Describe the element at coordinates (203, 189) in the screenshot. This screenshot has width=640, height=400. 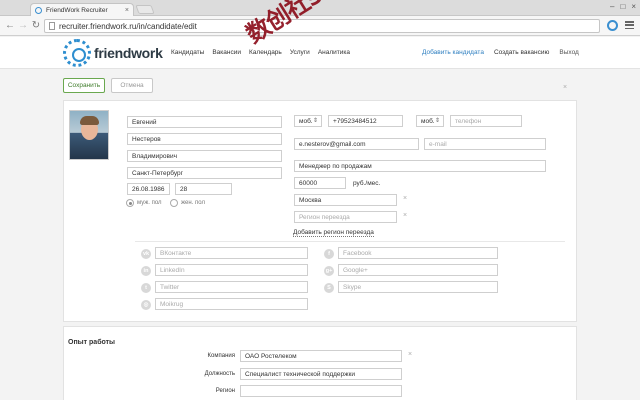
I see `age-field: 28` at that location.